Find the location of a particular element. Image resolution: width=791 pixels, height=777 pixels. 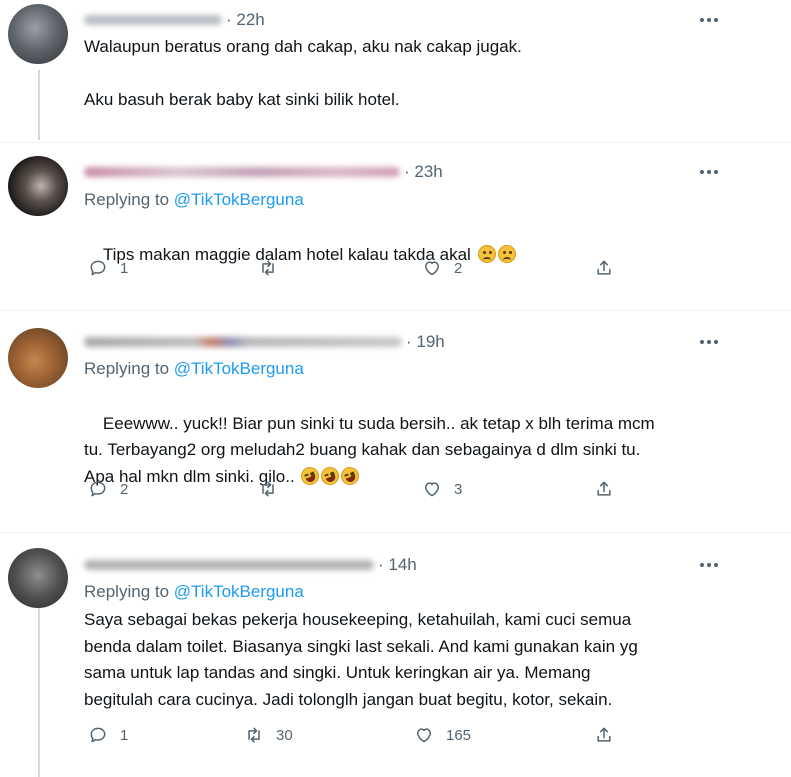

tweet-time: · 23h is located at coordinates (423, 172).